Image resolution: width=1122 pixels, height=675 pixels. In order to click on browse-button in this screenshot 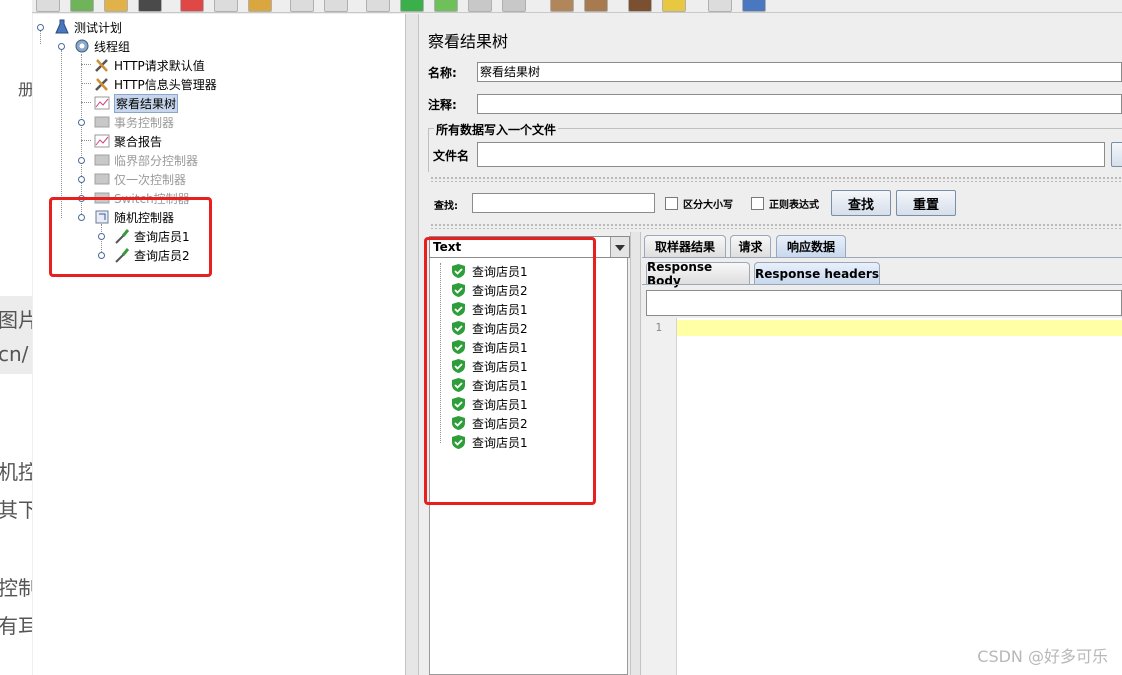, I will do `click(1116, 154)`.